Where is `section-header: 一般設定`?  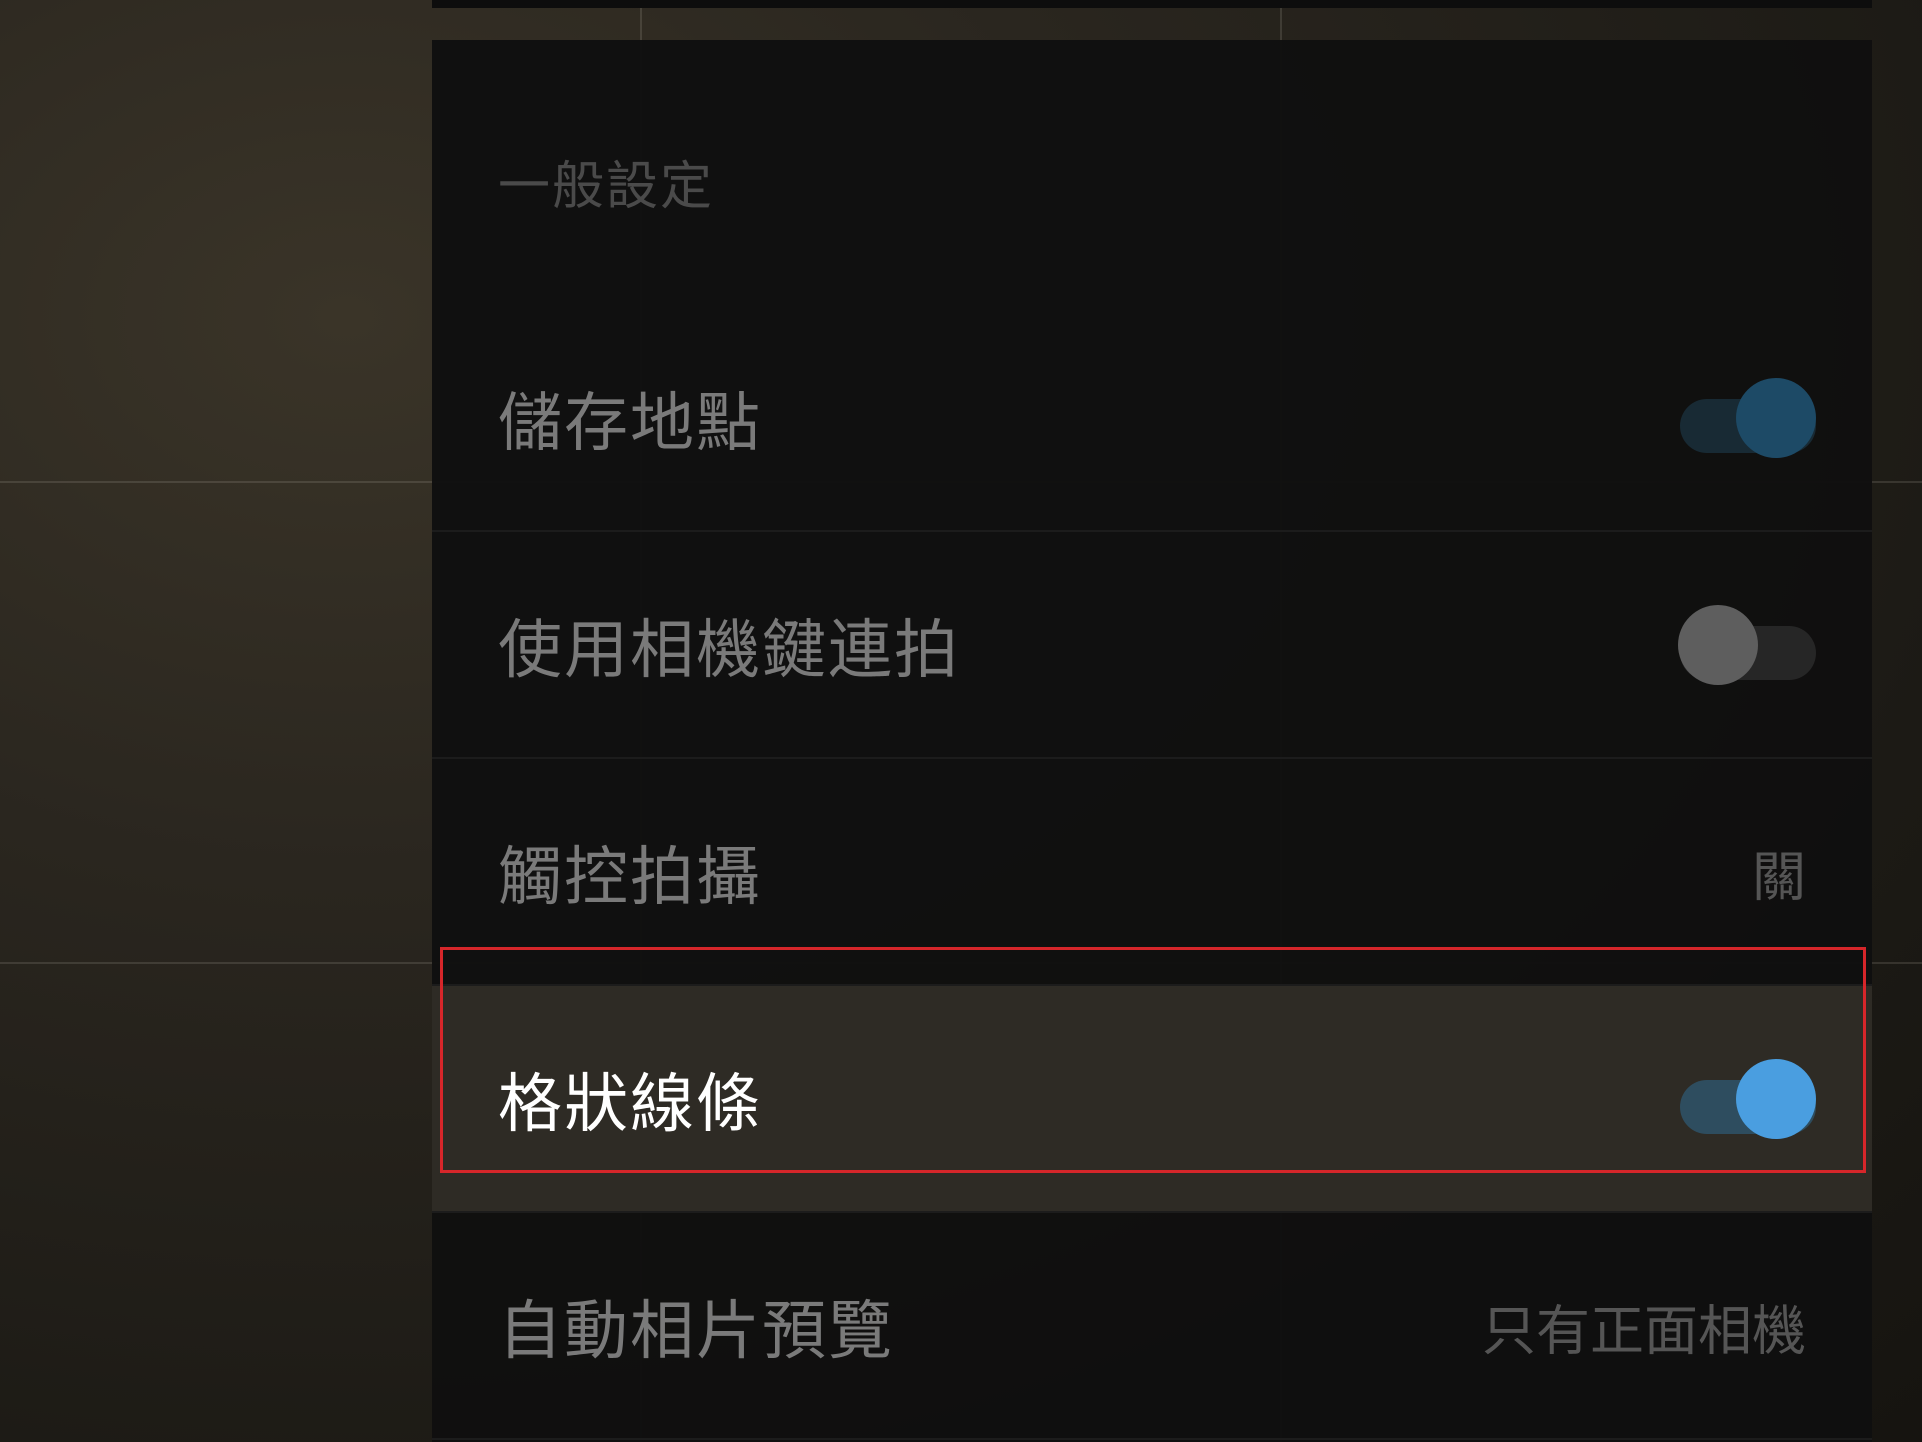 section-header: 一般設定 is located at coordinates (606, 187).